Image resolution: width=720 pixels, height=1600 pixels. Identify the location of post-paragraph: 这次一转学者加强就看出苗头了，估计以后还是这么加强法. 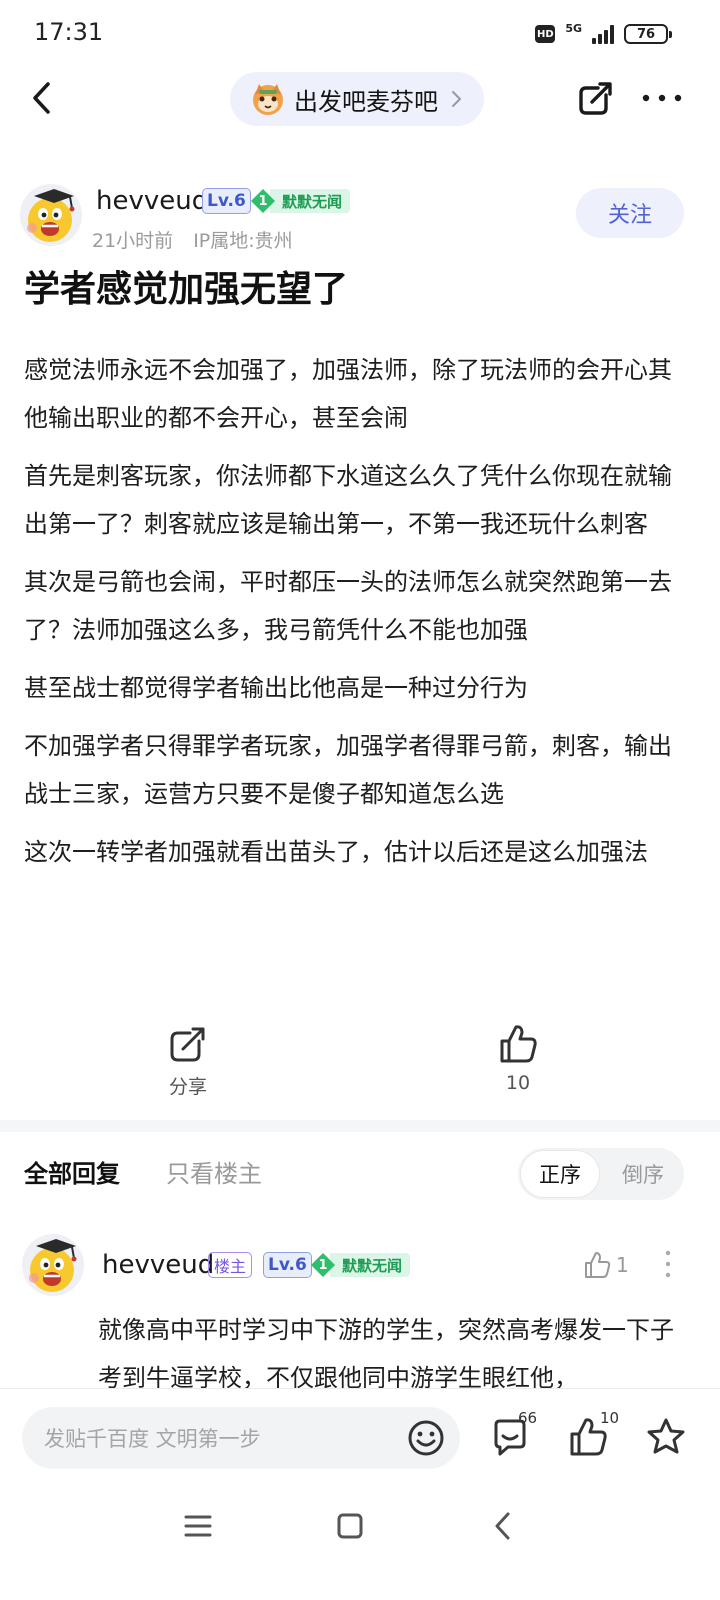
(336, 852).